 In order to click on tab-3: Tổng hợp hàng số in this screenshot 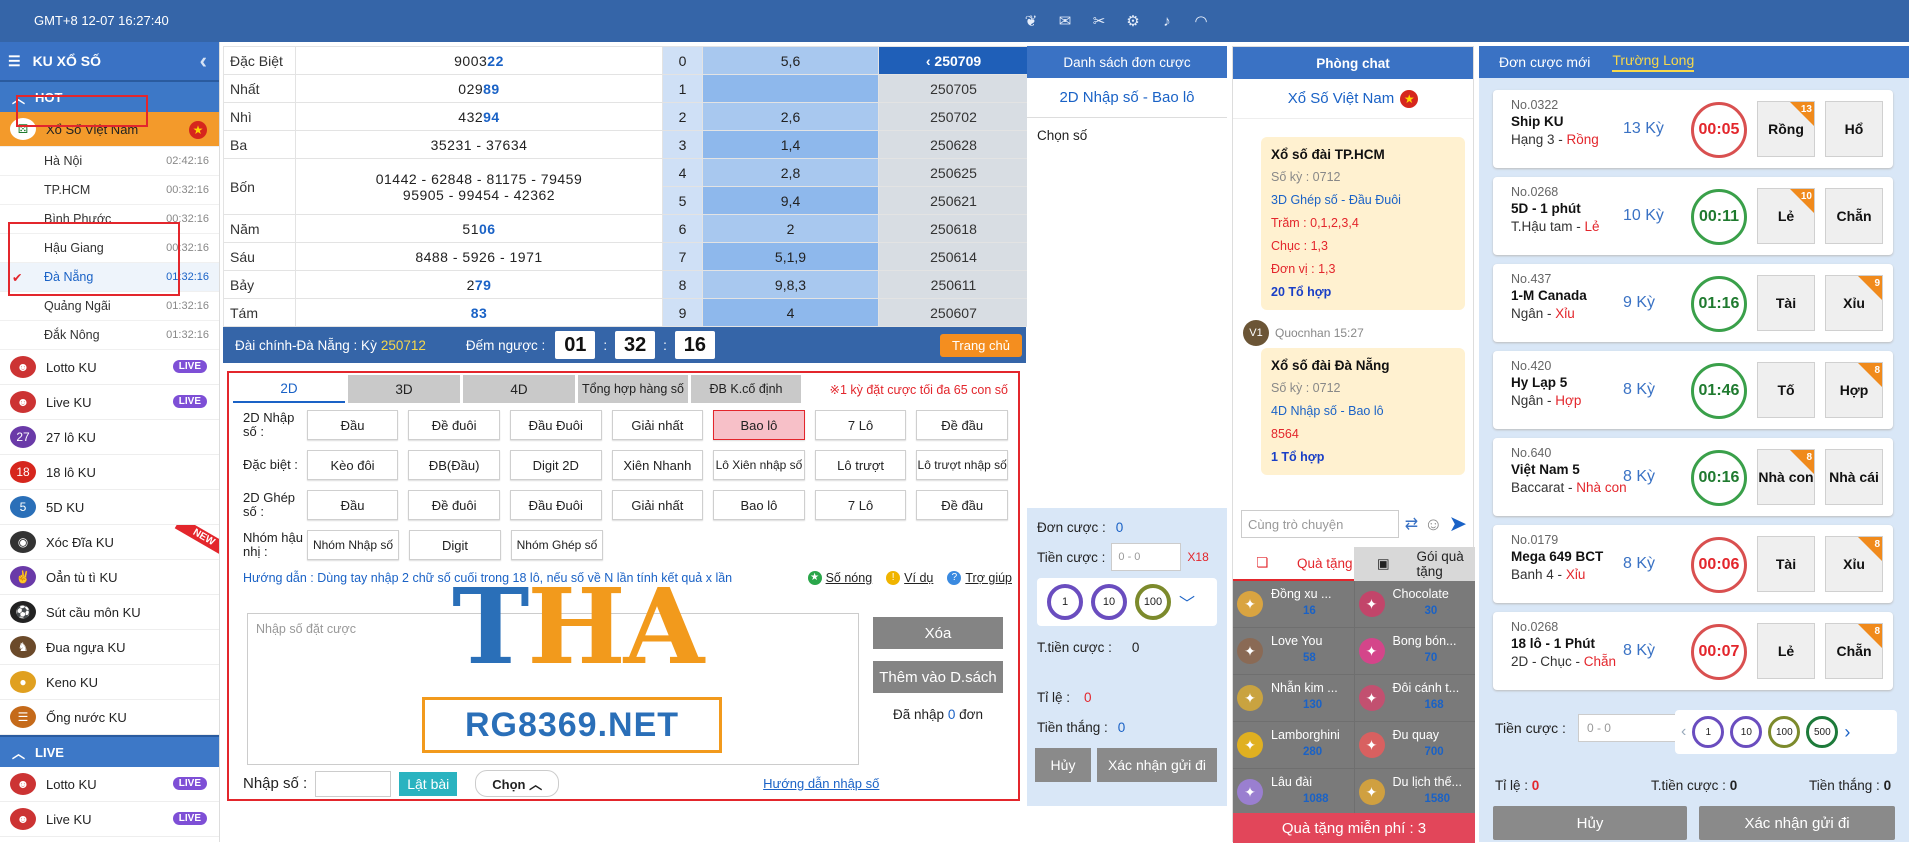, I will do `click(633, 389)`.